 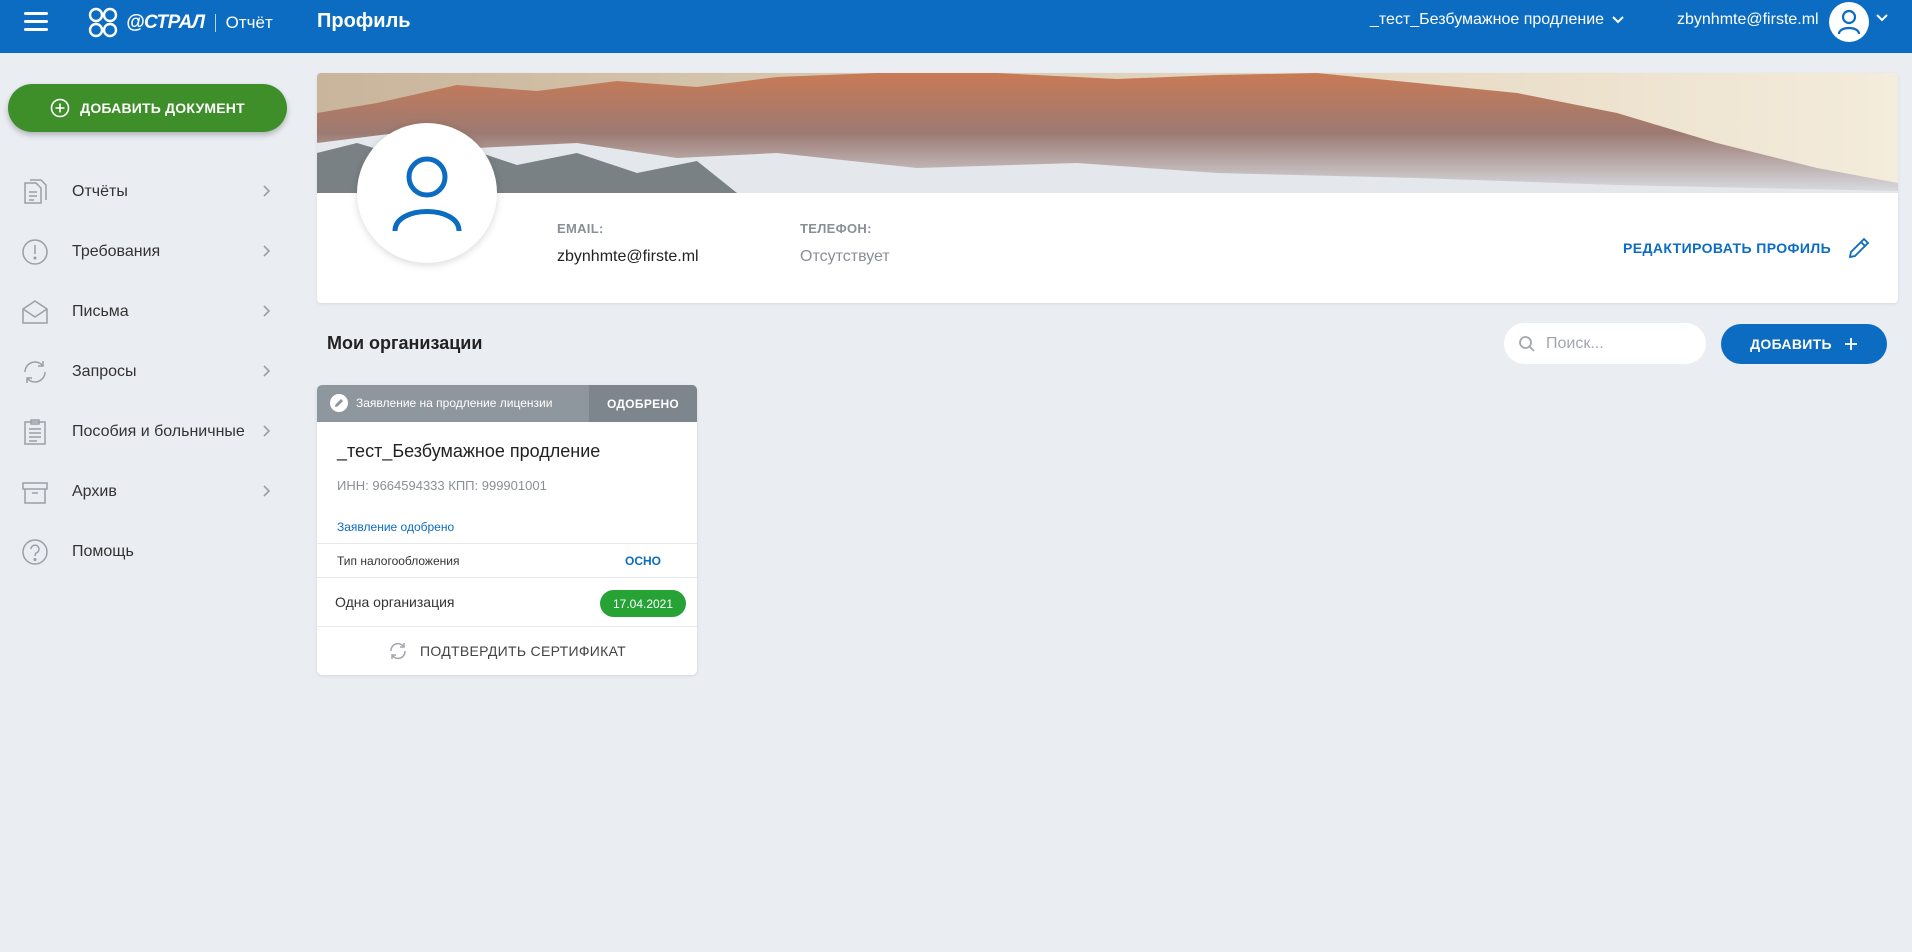 What do you see at coordinates (845, 256) in the screenshot?
I see `phone-value: Отсутствует` at bounding box center [845, 256].